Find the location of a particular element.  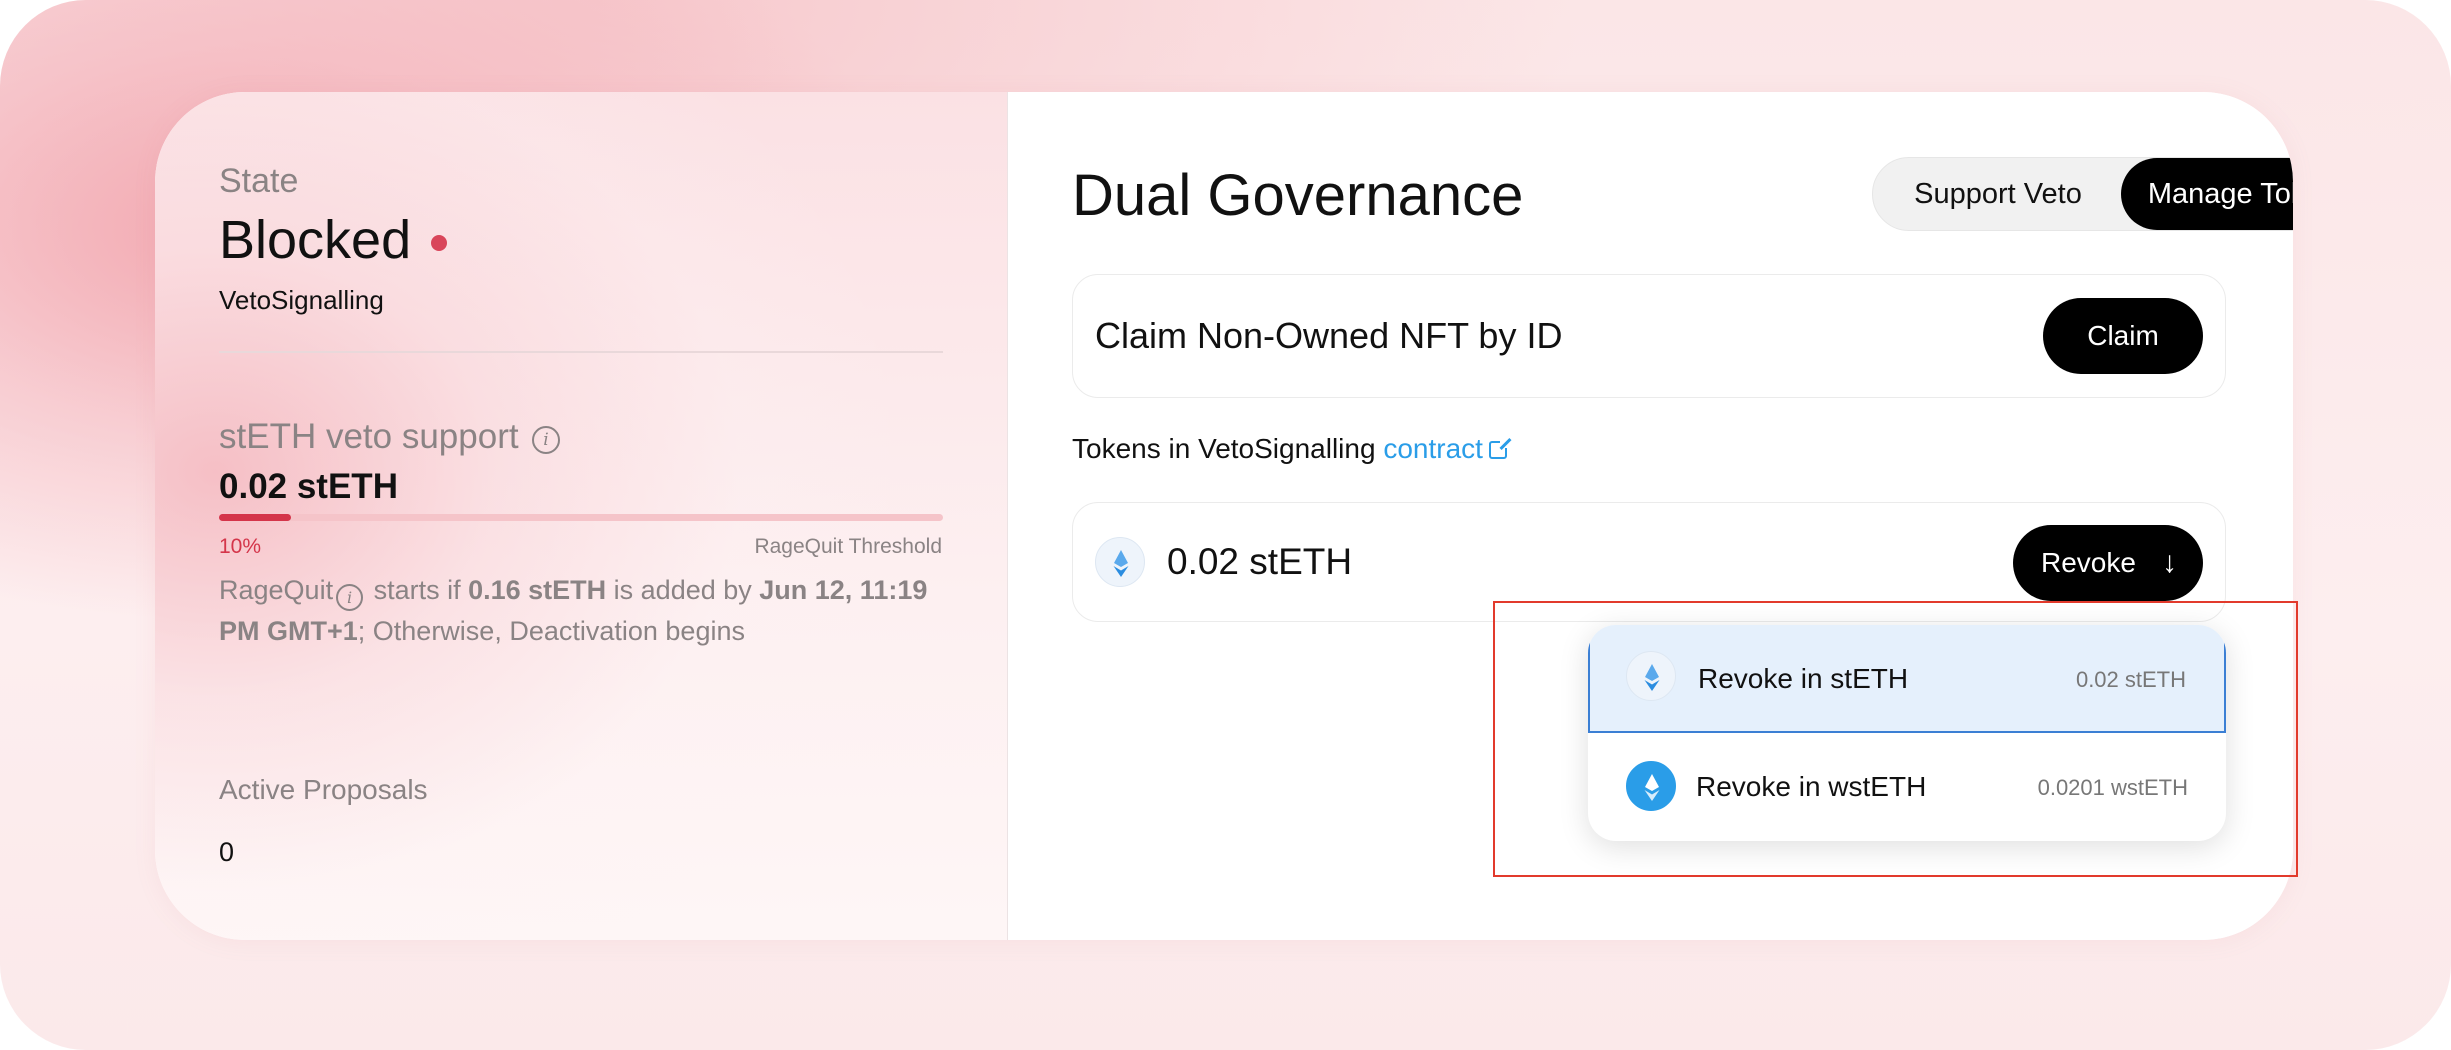

external-link-icon is located at coordinates (1499, 448).